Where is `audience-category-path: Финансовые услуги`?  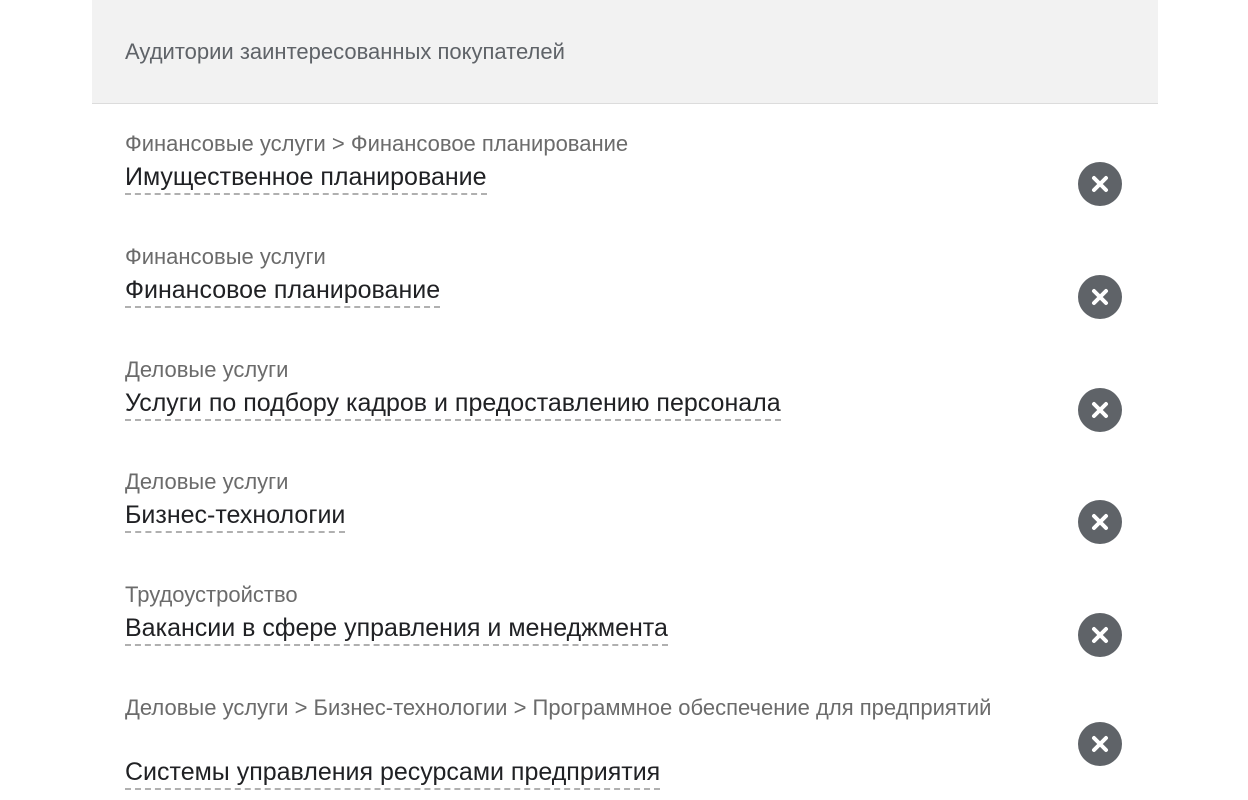 audience-category-path: Финансовые услуги is located at coordinates (225, 256).